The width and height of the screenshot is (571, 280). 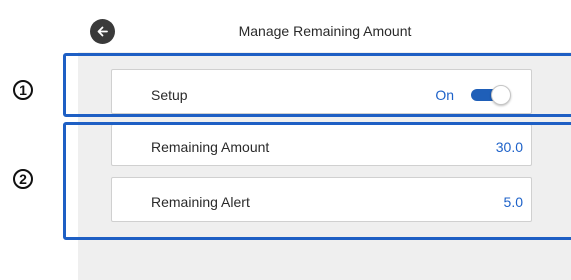 I want to click on callout-number-1: 1, so click(x=23, y=90).